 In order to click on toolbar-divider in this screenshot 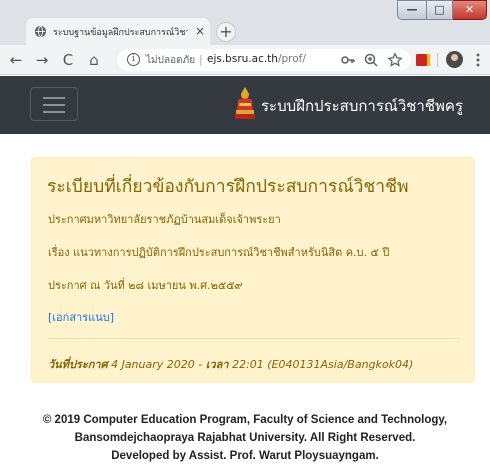, I will do `click(437, 60)`.